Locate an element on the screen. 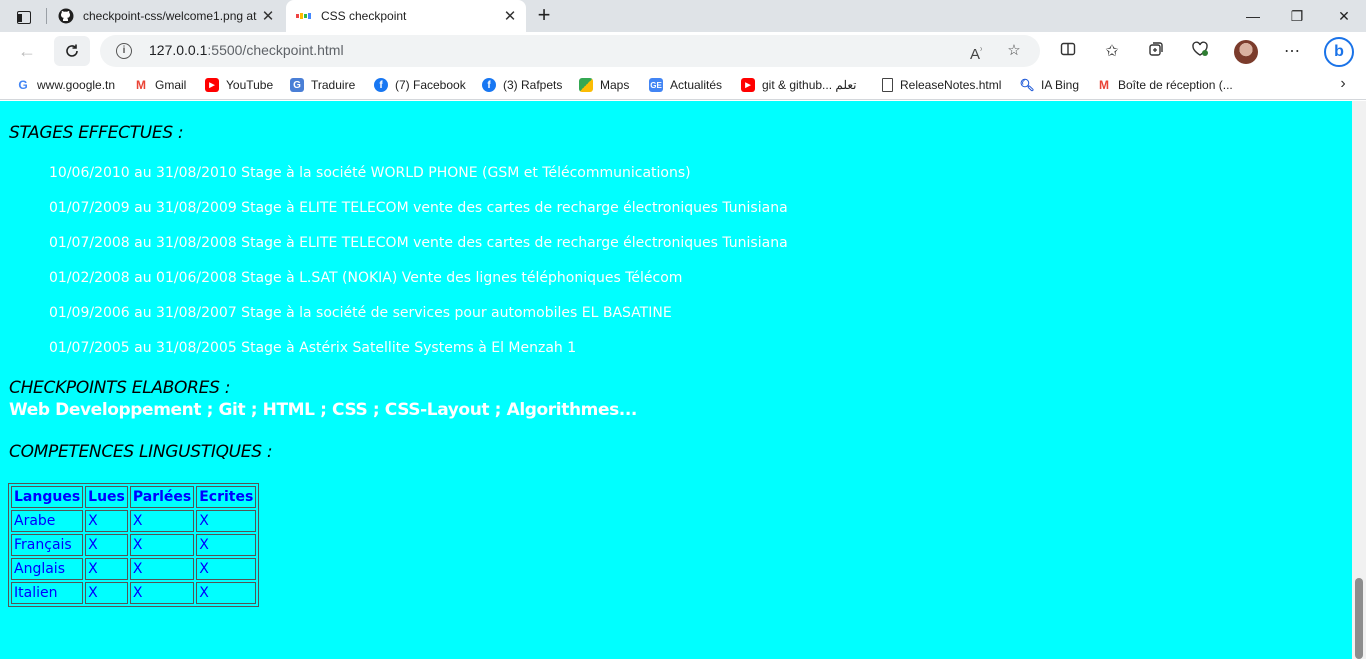 This screenshot has height=659, width=1366. header-lues: Lues is located at coordinates (106, 497).